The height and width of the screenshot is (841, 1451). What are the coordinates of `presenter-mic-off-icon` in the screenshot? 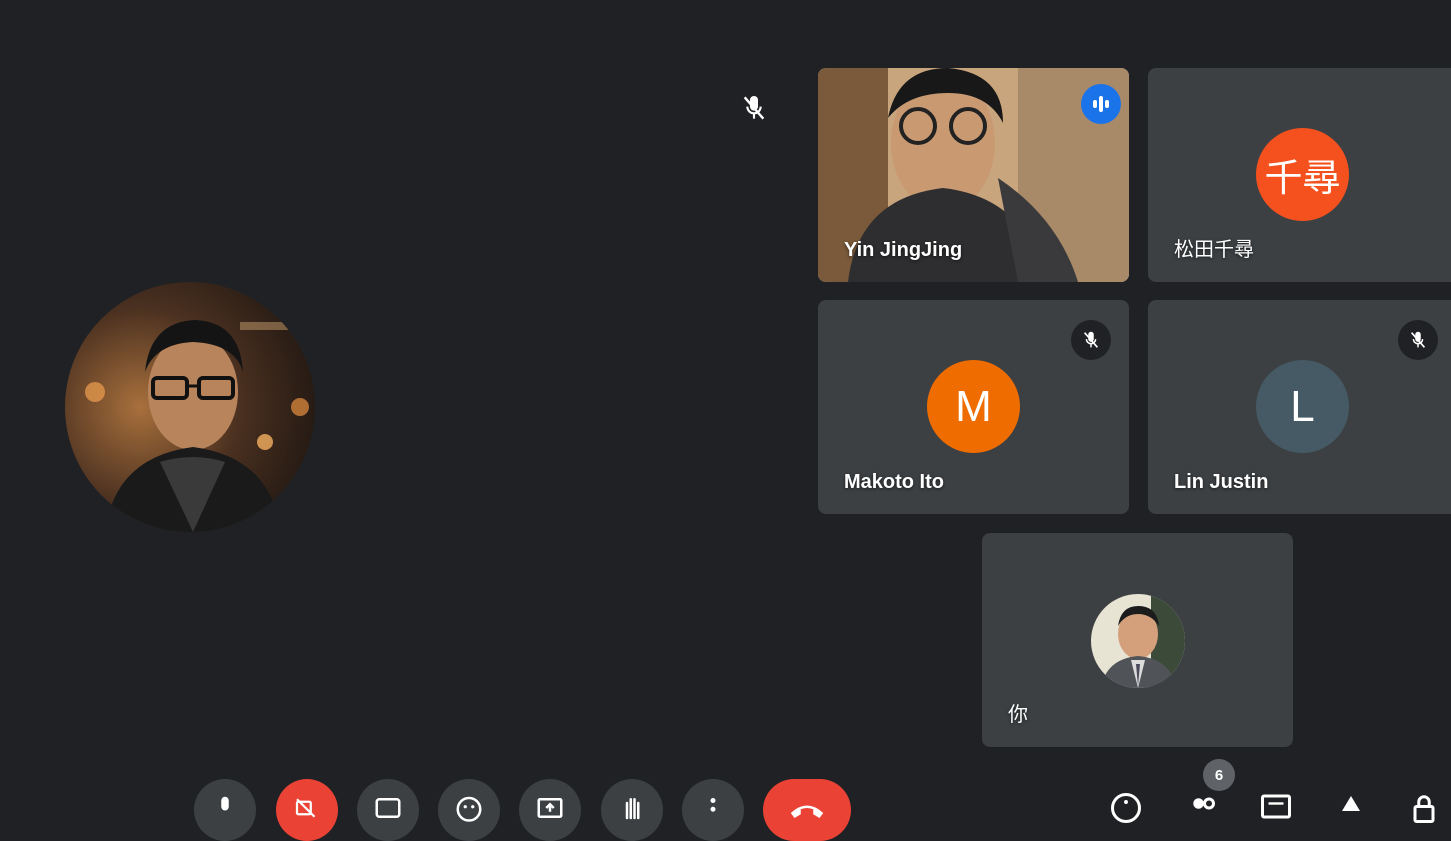 It's located at (754, 108).